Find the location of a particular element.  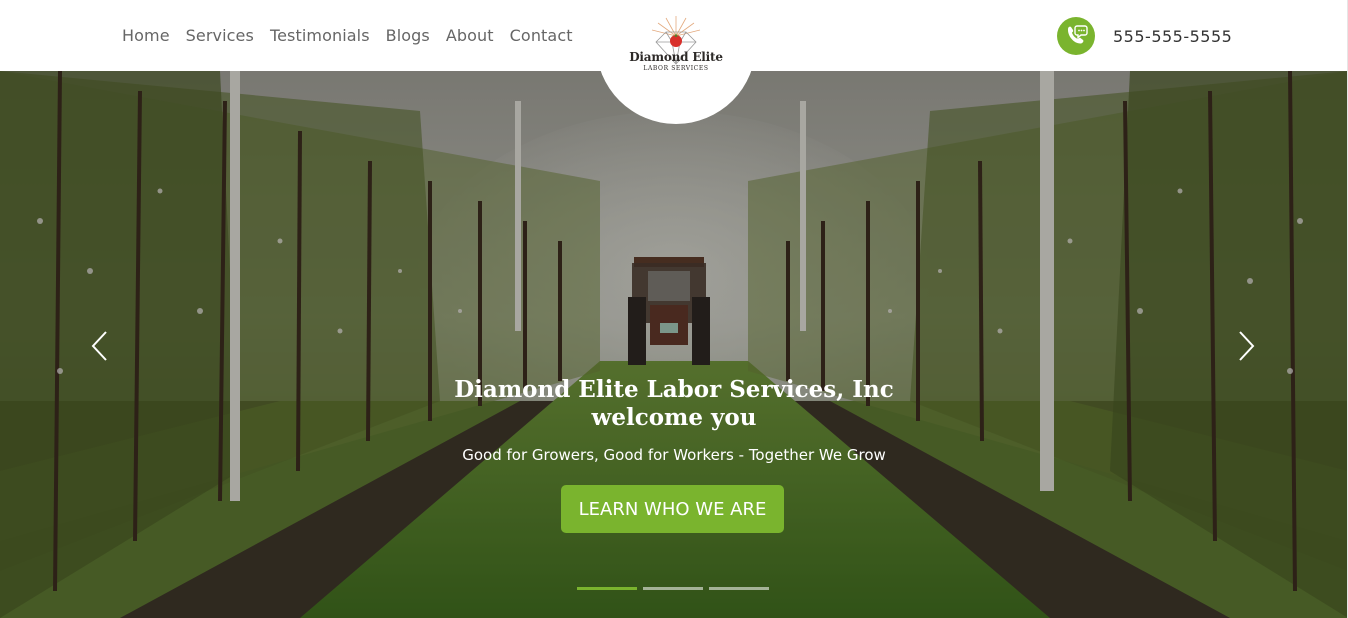

phone-contact: 555-555-5555 is located at coordinates (1144, 36).